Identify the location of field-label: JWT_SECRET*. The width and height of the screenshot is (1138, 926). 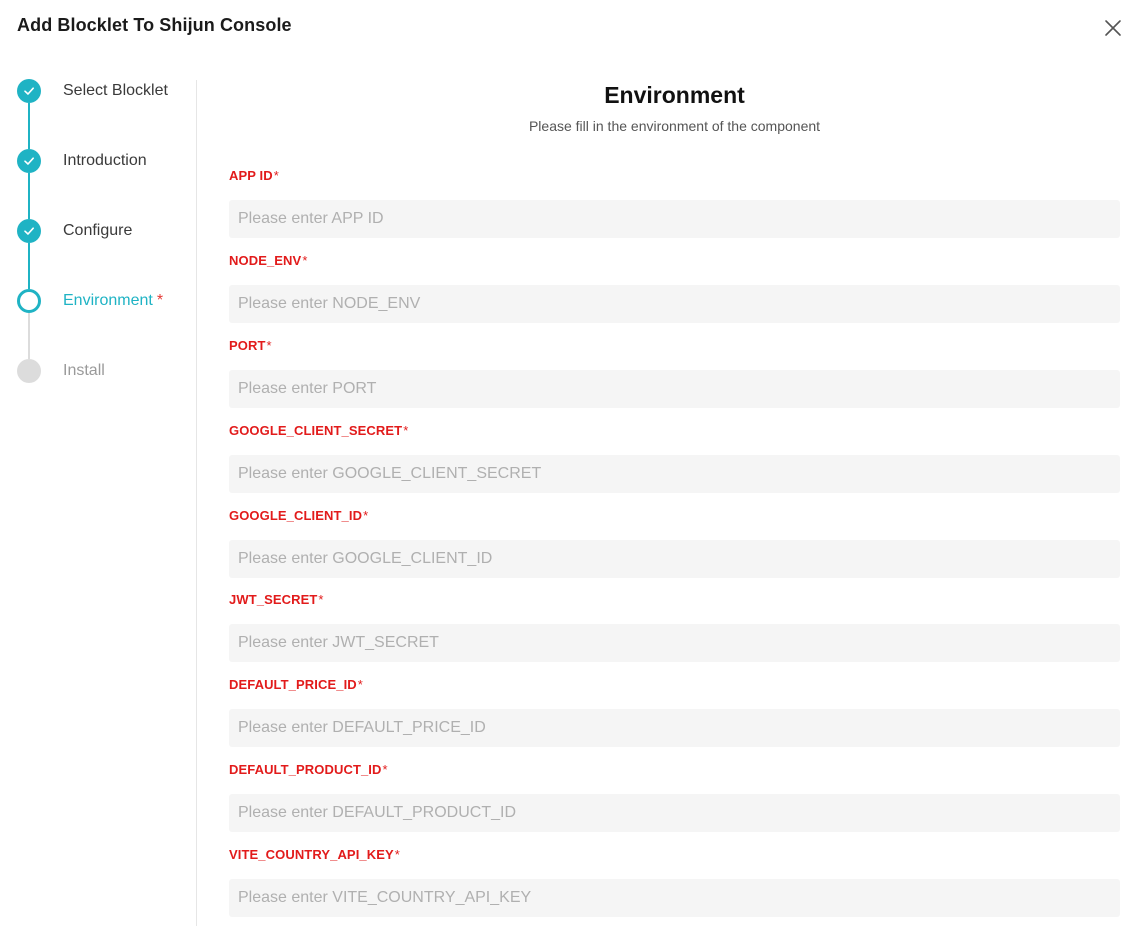
(674, 600).